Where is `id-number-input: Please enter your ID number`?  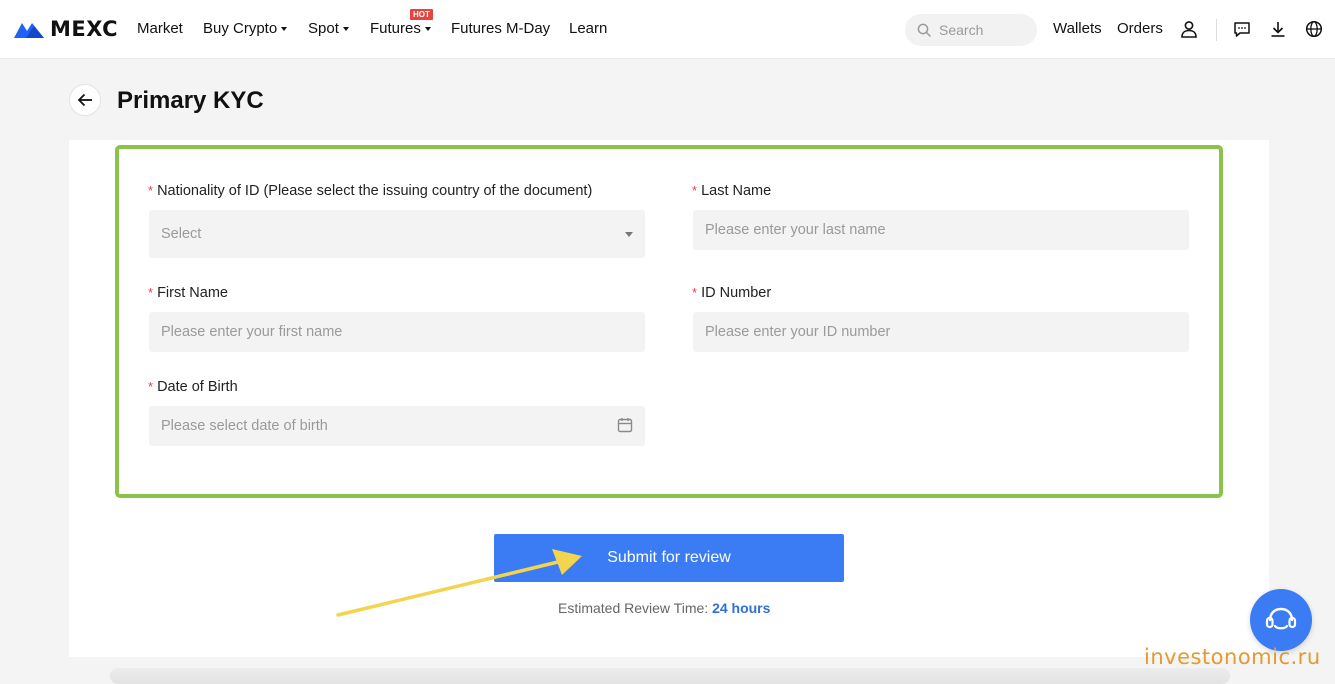
id-number-input: Please enter your ID number is located at coordinates (941, 332).